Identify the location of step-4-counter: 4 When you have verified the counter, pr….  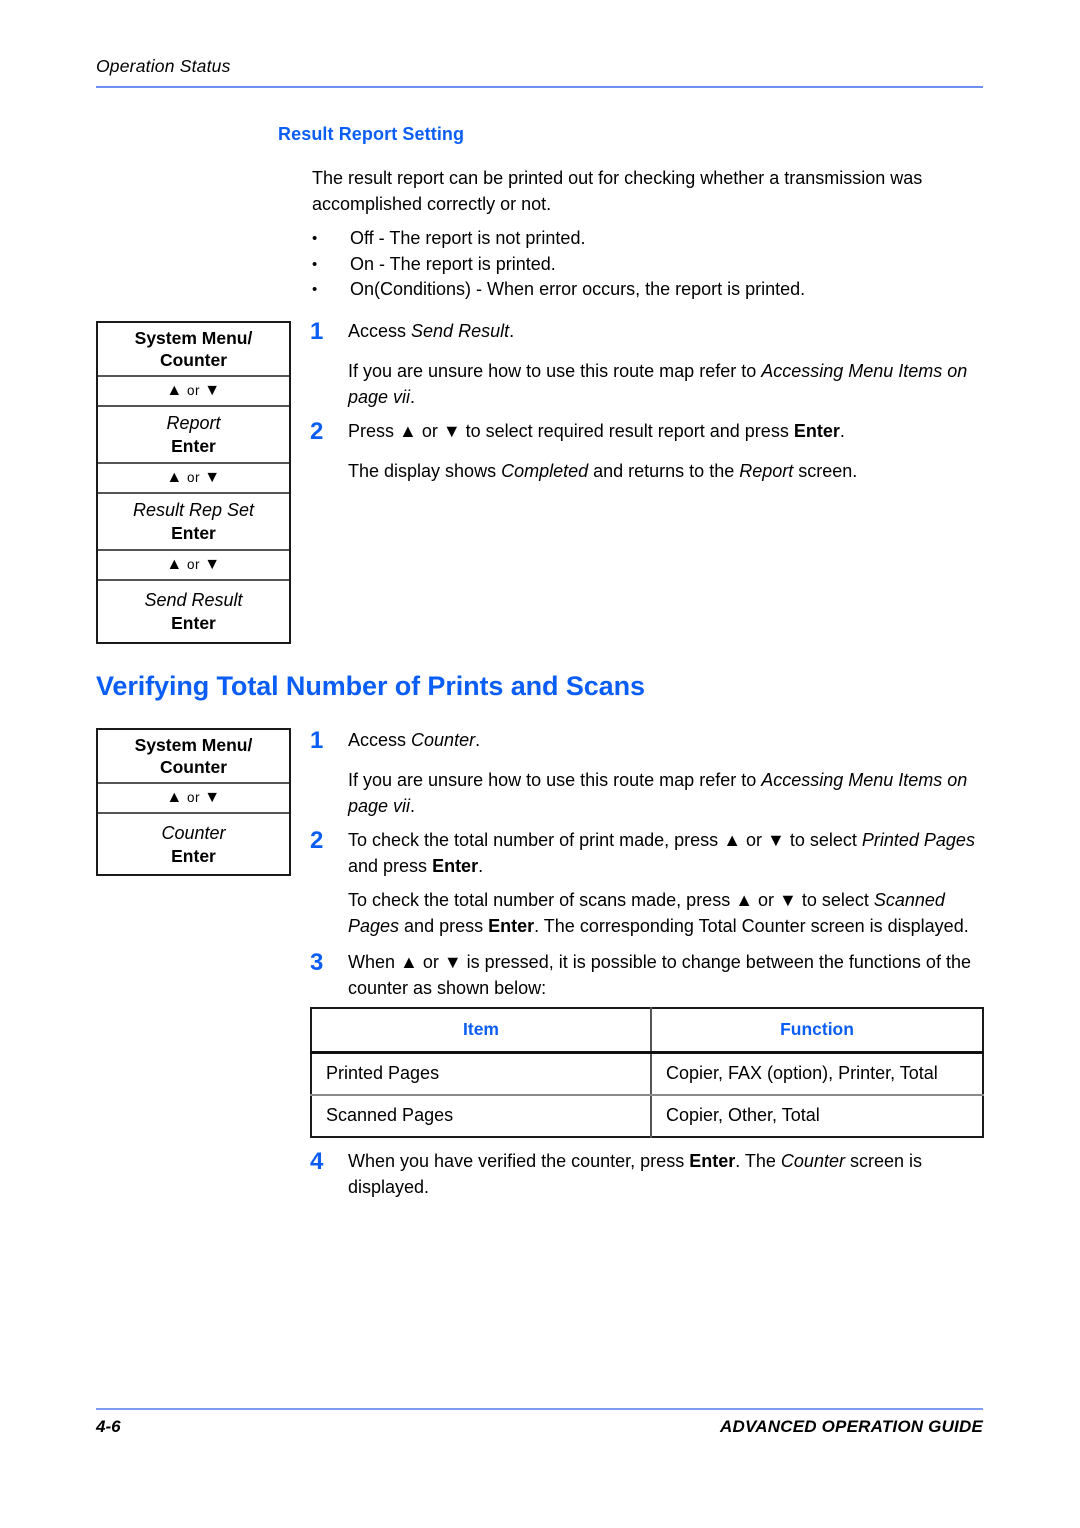
(650, 1174).